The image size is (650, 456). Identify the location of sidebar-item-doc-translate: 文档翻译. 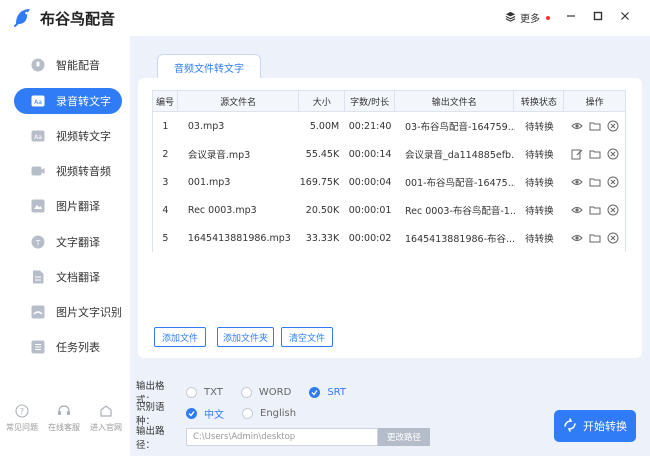
(68, 277).